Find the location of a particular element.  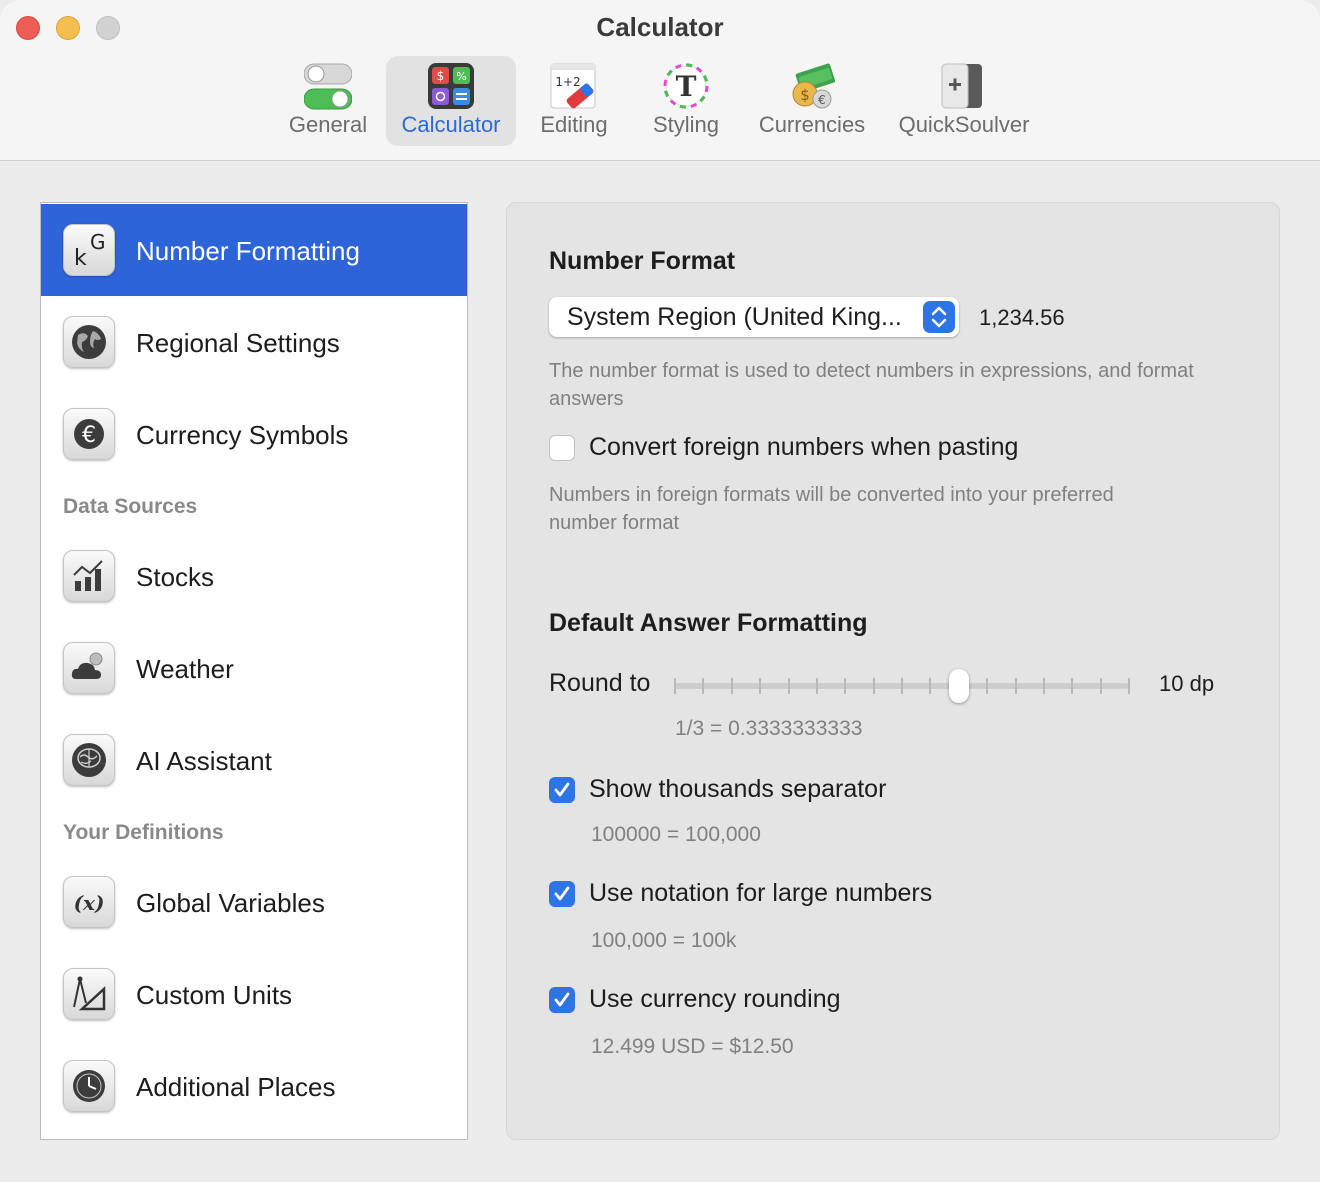

tab-editing: 1+2 Editing is located at coordinates (574, 101).